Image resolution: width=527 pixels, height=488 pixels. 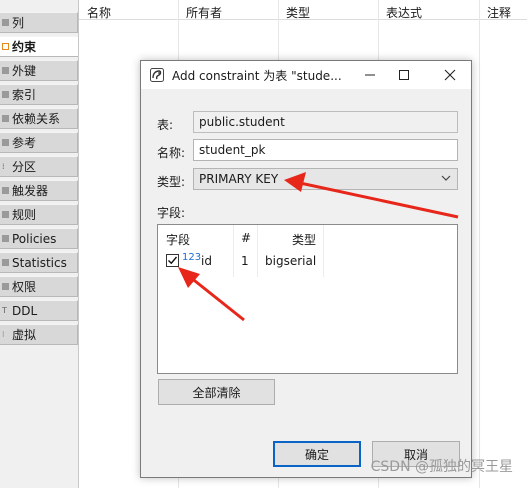 What do you see at coordinates (5, 238) in the screenshot?
I see `policy-icon` at bounding box center [5, 238].